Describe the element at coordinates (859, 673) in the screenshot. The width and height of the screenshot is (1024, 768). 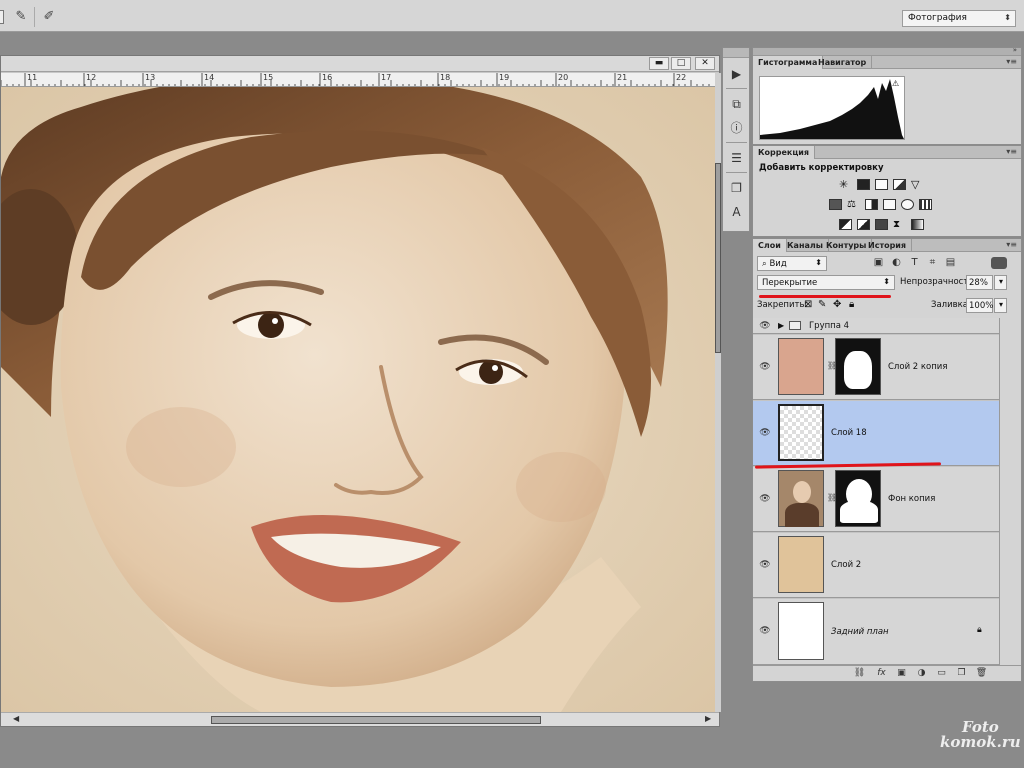
I see `link-layers-icon: ⛓` at that location.